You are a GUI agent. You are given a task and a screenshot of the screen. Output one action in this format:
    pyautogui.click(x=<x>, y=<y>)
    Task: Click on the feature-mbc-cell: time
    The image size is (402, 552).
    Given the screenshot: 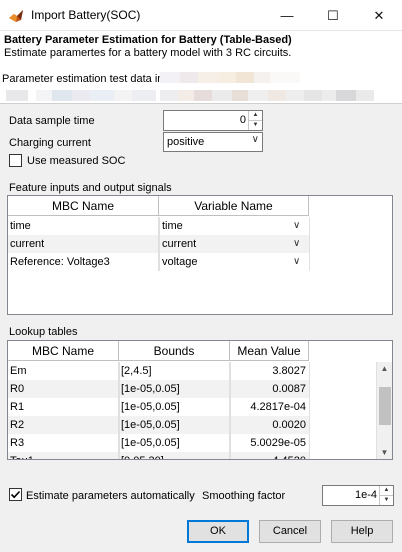 What is the action you would take?
    pyautogui.click(x=84, y=226)
    